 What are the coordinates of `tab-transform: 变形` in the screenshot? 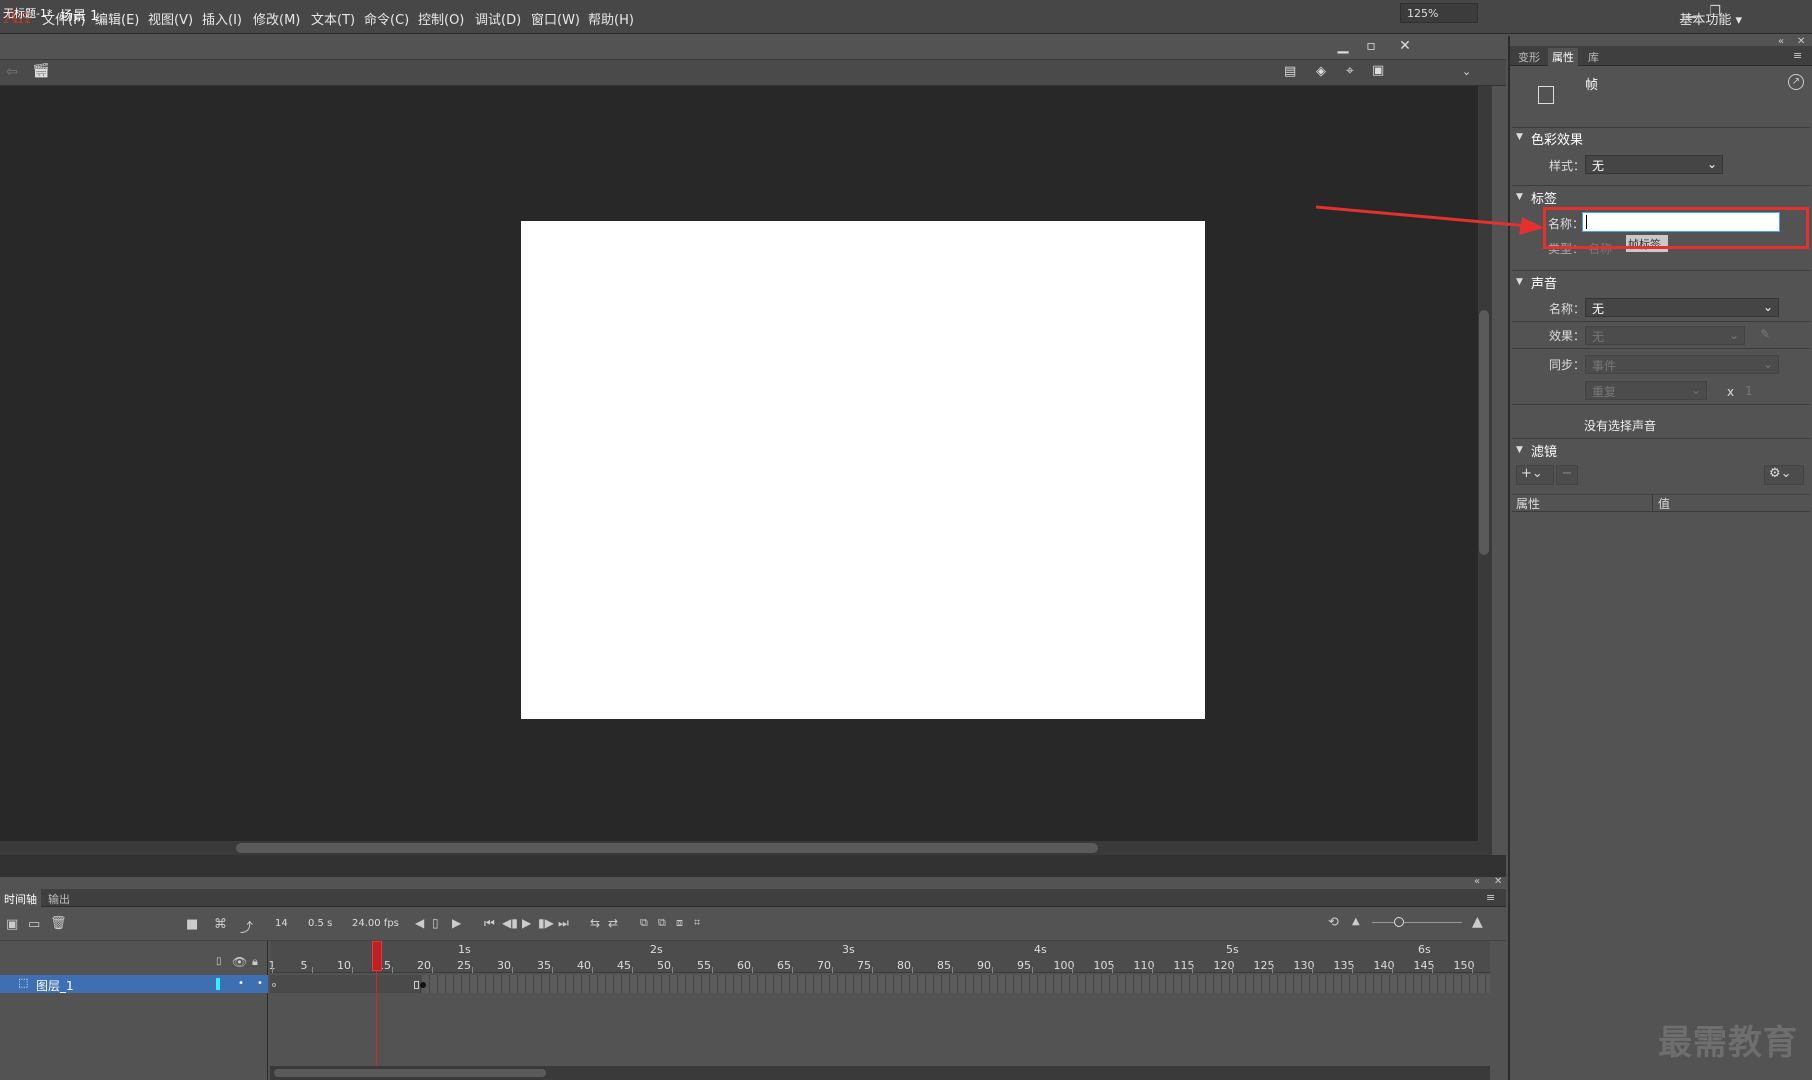 It's located at (1529, 57).